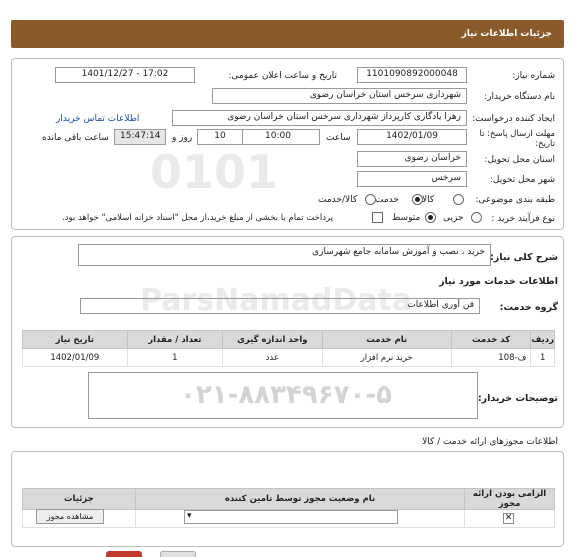 Image resolution: width=576 pixels, height=557 pixels. What do you see at coordinates (338, 138) in the screenshot?
I see `deadline-time-label: ساعت` at bounding box center [338, 138].